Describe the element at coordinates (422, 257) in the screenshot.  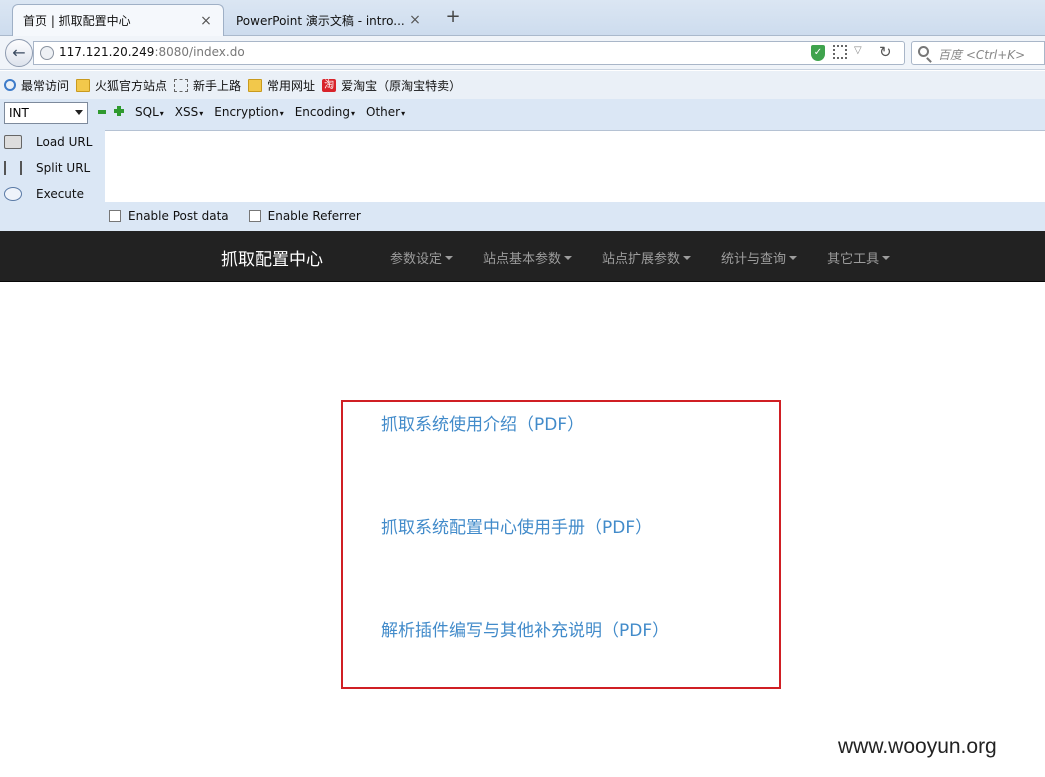
I see `nav-parameter-settings: 参数设定` at that location.